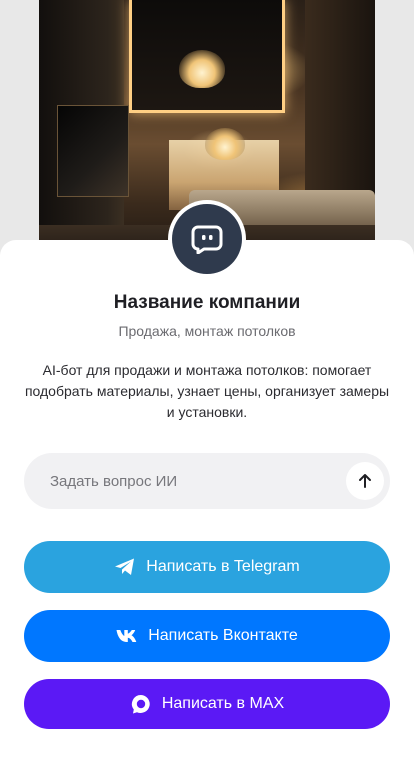 This screenshot has width=414, height=770. What do you see at coordinates (223, 635) in the screenshot?
I see `vk-button-label: Написать Вконтакте` at bounding box center [223, 635].